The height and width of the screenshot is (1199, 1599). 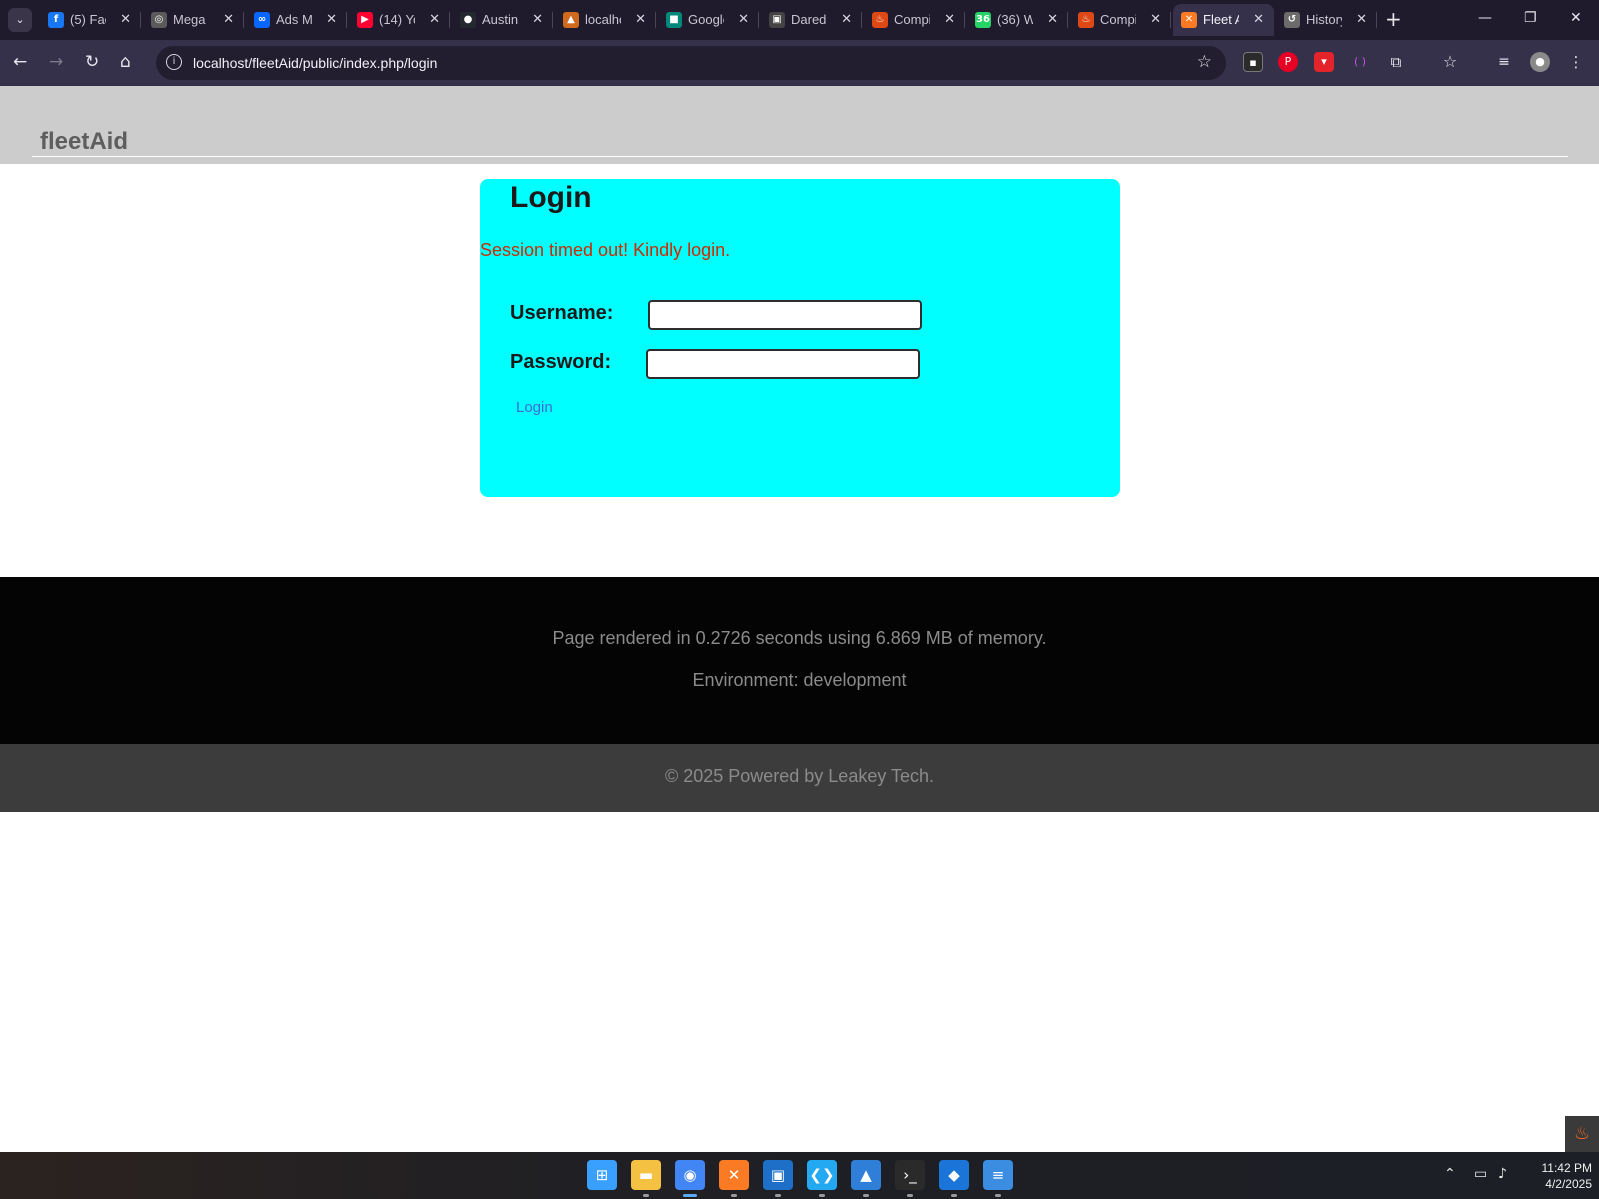 I want to click on browser-tab: ↺ History ✕, so click(x=1326, y=20).